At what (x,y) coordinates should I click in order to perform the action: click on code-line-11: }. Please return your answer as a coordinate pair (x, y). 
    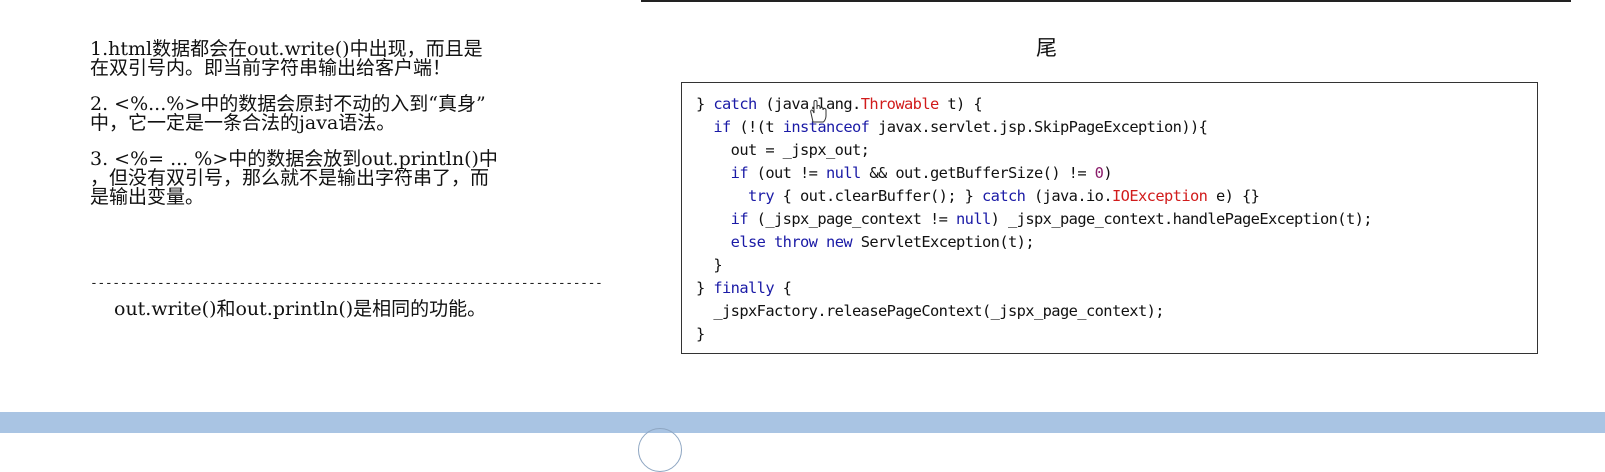
    Looking at the image, I should click on (700, 334).